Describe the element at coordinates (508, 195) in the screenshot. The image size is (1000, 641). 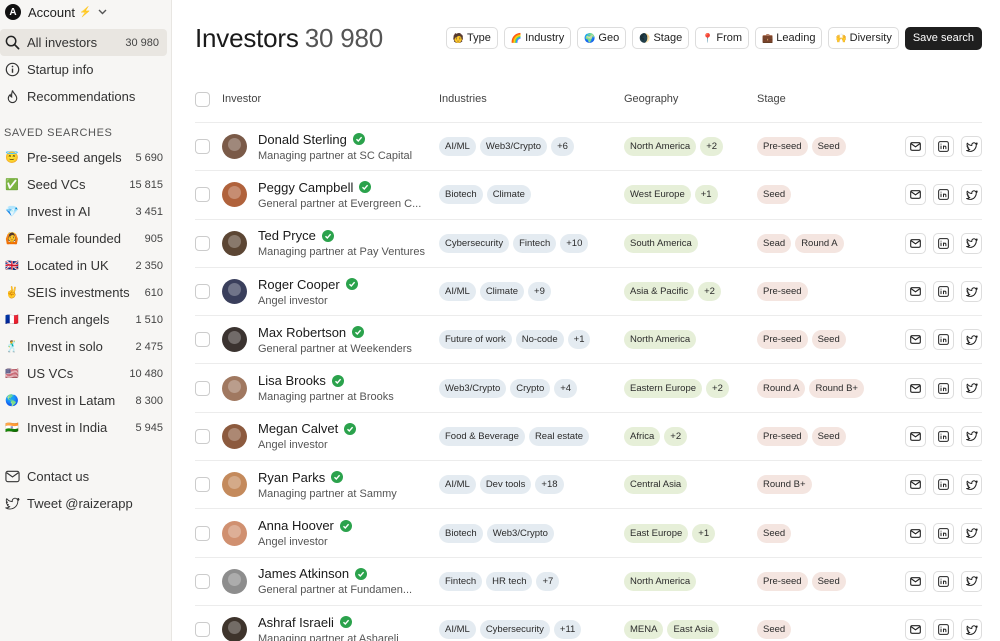
I see `industry-tag: Climate` at that location.